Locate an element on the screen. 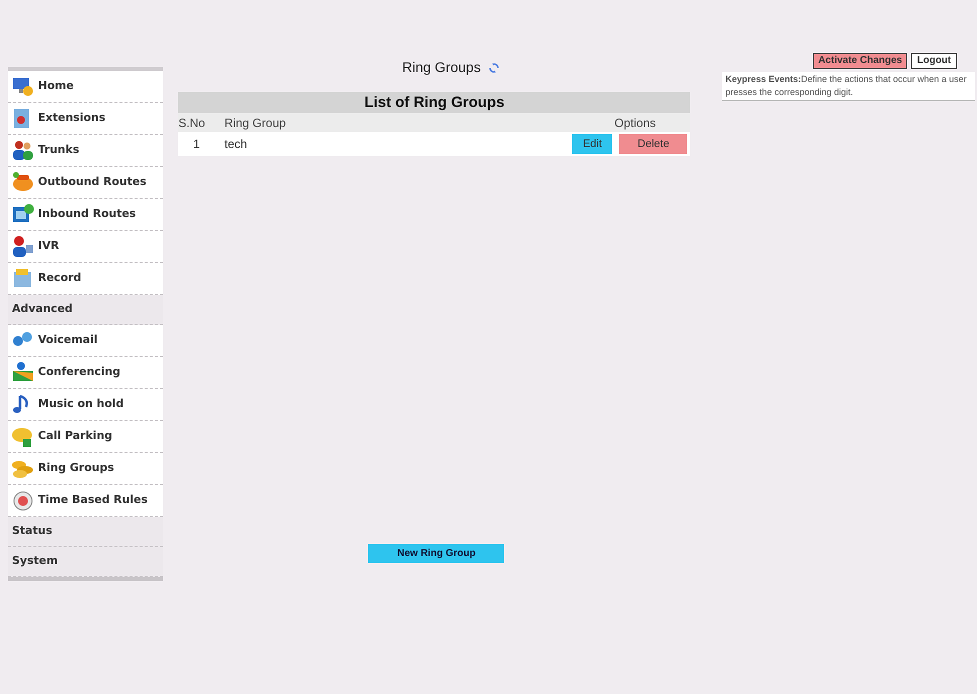  sidebar-item: Conferencing is located at coordinates (86, 373).